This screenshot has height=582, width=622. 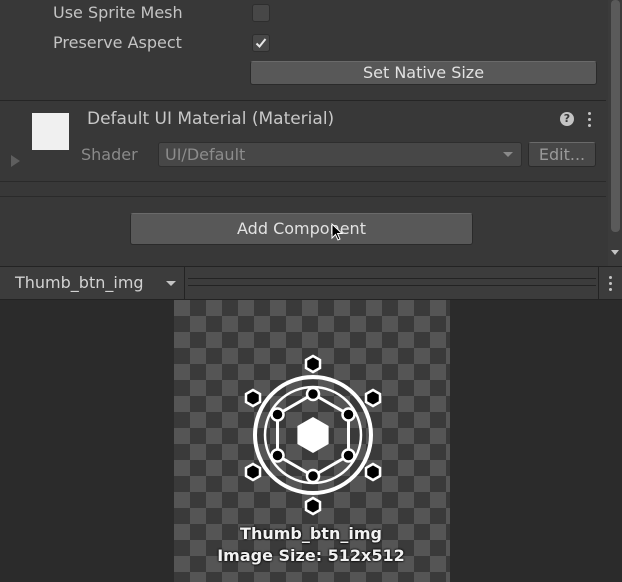 I want to click on preserve-aspect-label: Preserve Aspect, so click(x=117, y=42).